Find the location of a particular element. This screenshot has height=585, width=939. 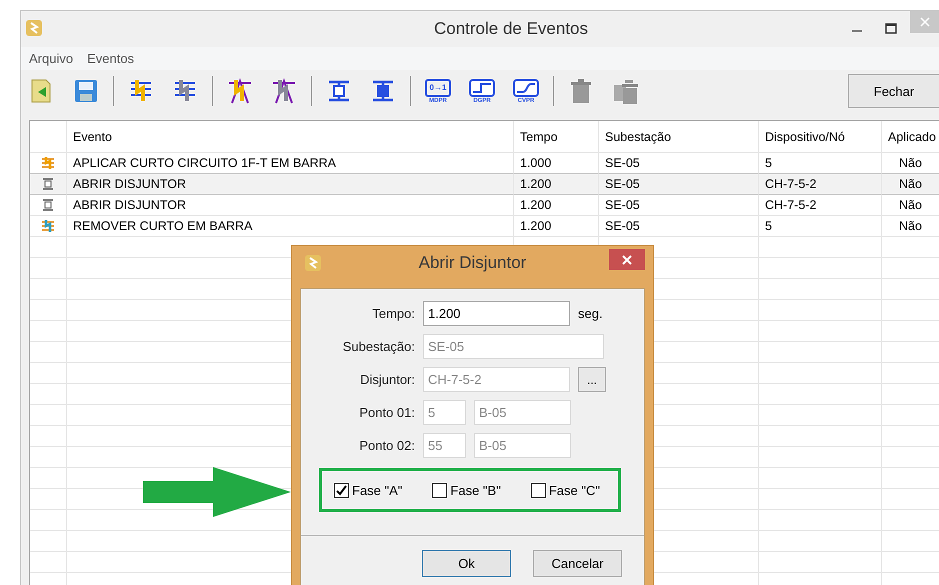

phase-checkbox: Fase "B" is located at coordinates (466, 490).